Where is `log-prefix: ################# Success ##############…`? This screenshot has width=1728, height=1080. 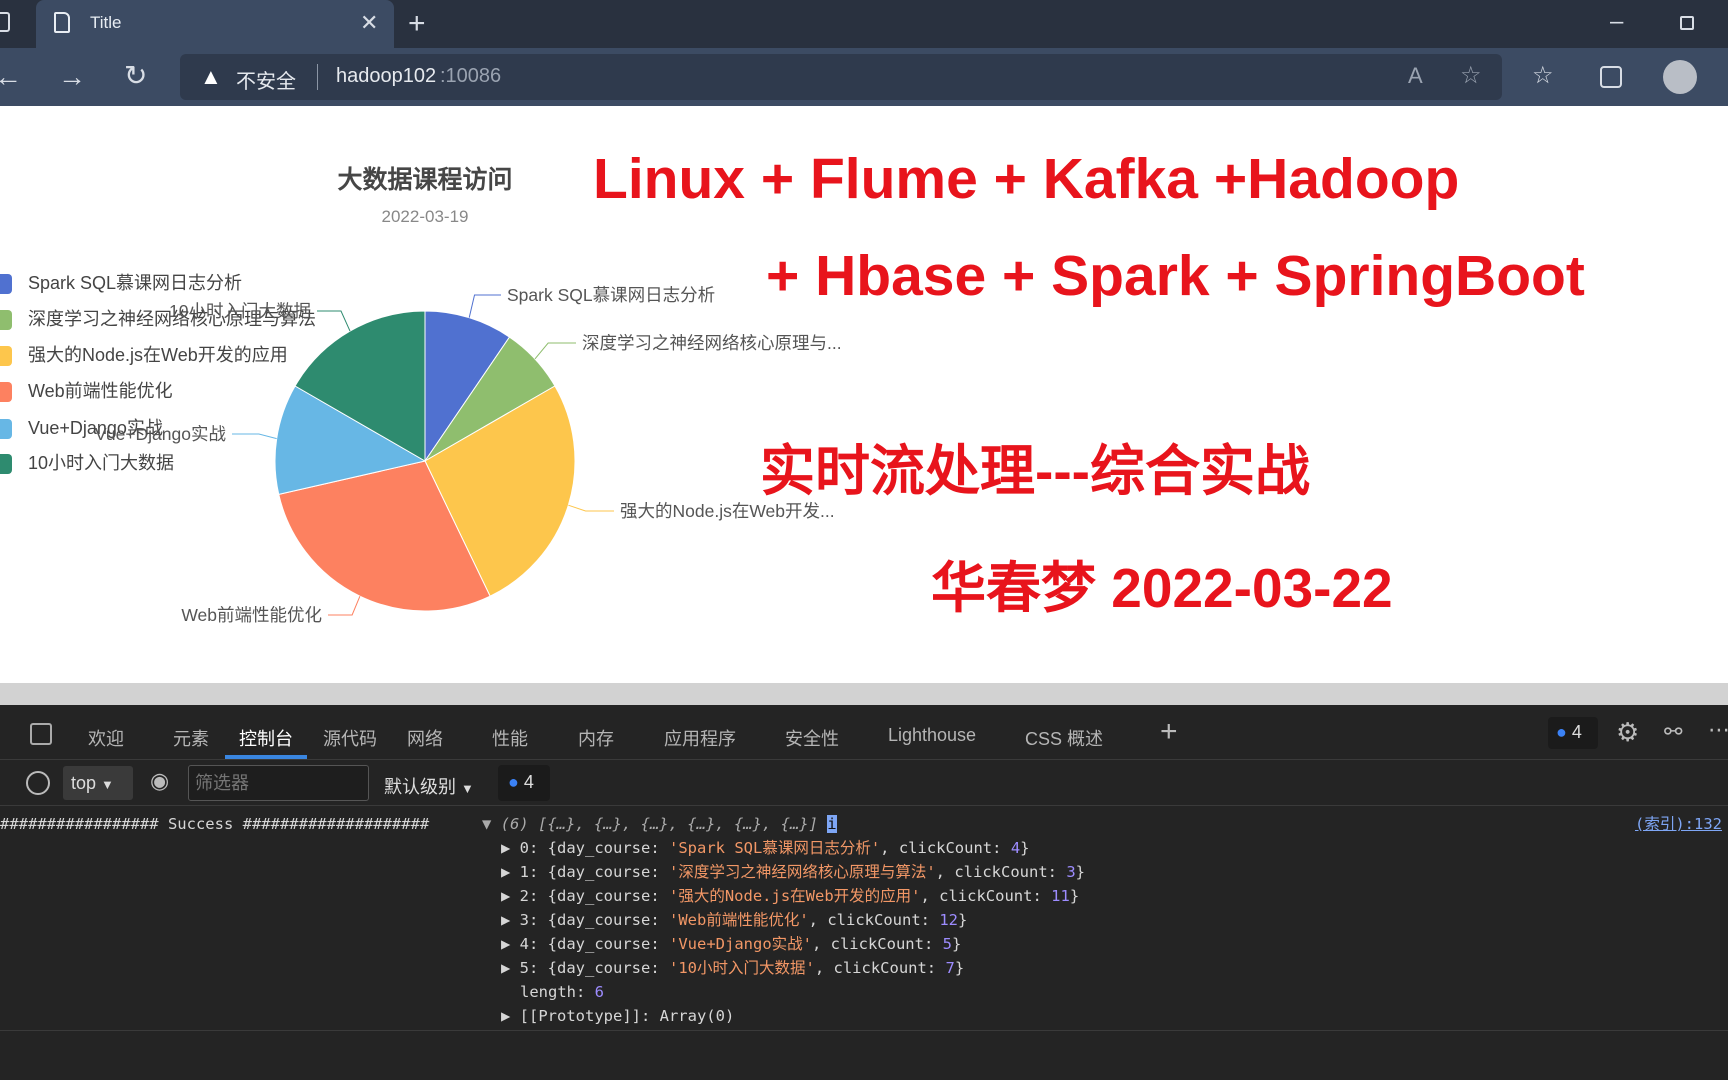
log-prefix: ################# Success ##############… is located at coordinates (215, 824).